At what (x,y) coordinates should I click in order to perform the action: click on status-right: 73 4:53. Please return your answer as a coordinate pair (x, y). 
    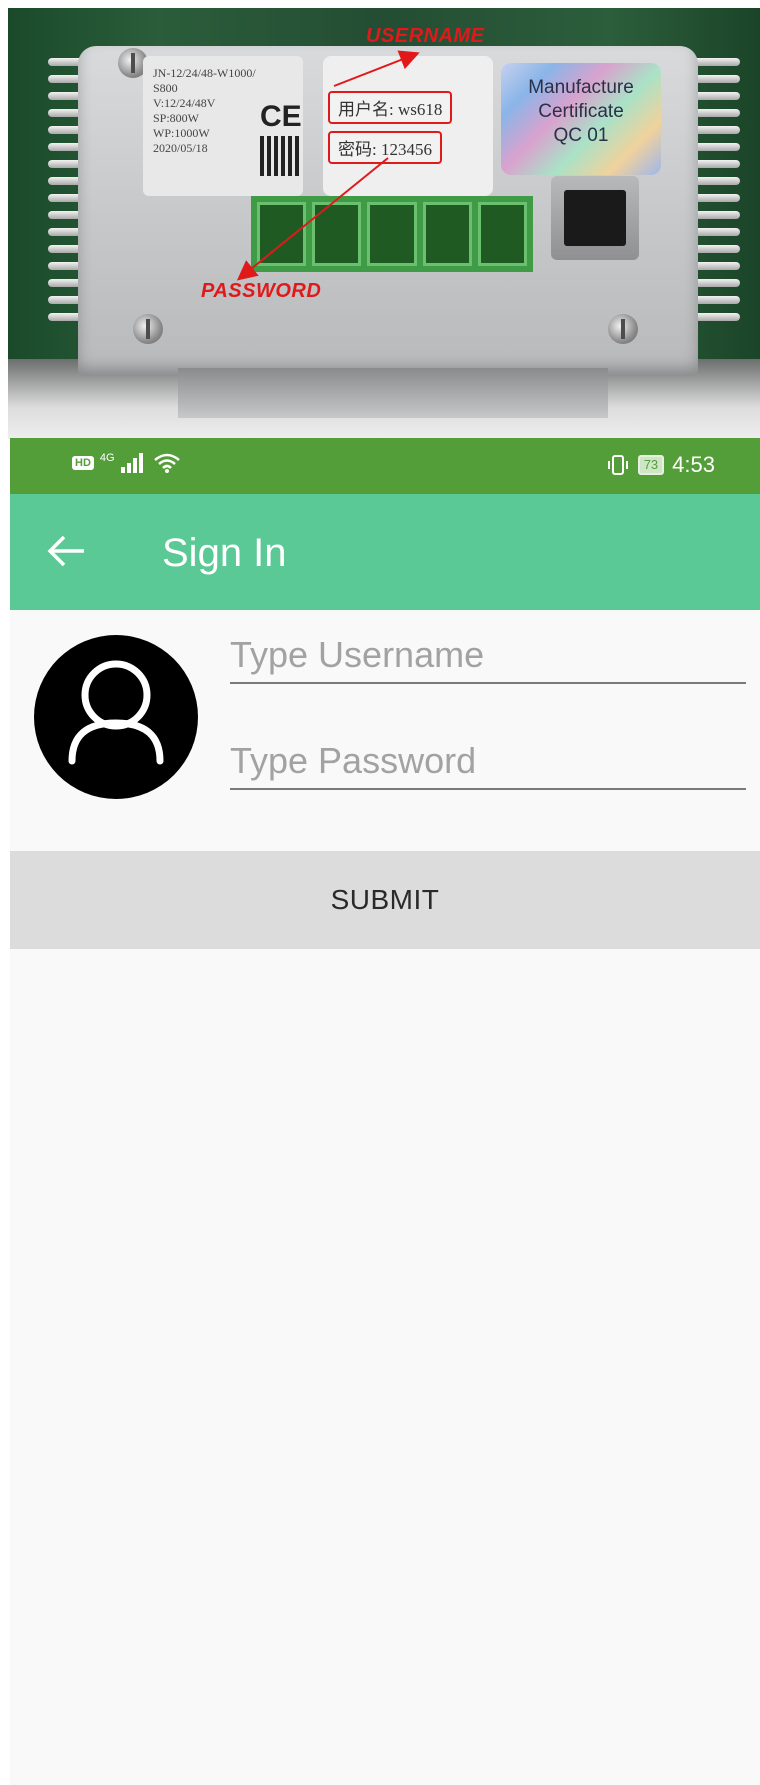
    Looking at the image, I should click on (660, 465).